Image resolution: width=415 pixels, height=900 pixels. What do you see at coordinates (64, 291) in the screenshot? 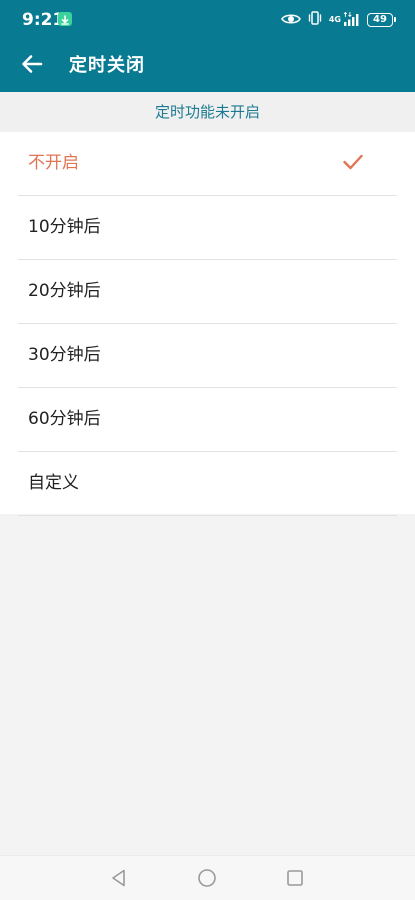
I see `option-label: 20分钟后` at bounding box center [64, 291].